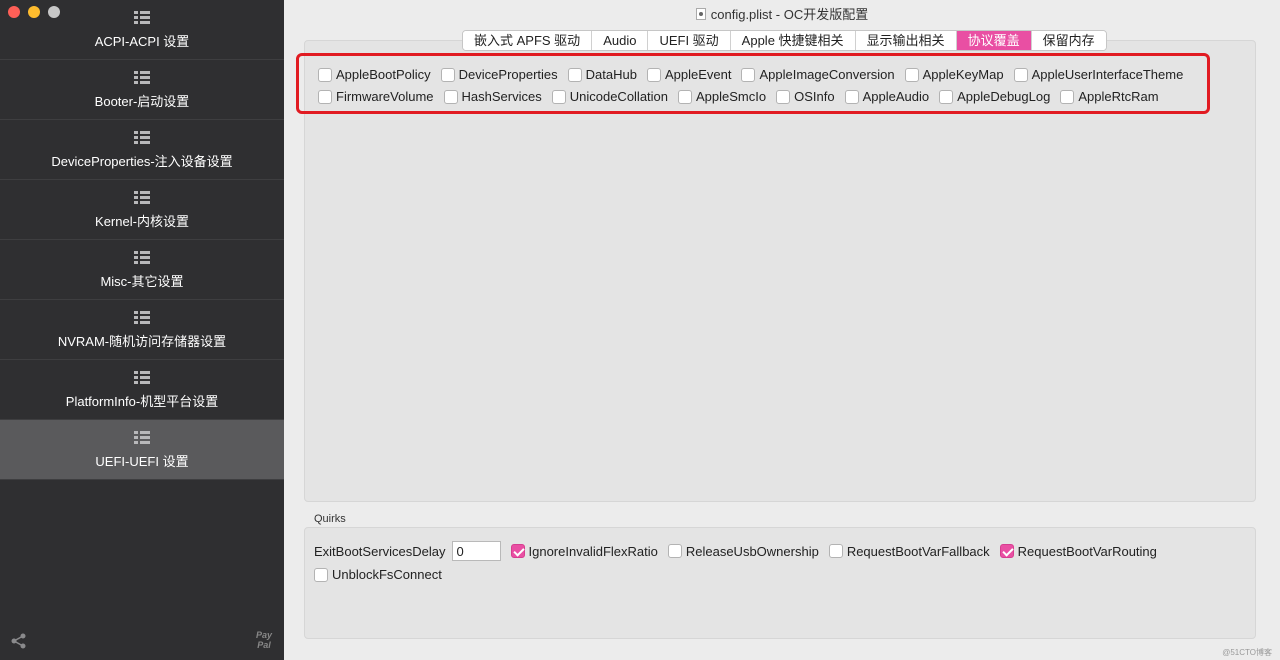  Describe the element at coordinates (492, 96) in the screenshot. I see `checkbox-hashServices: HashServices` at that location.